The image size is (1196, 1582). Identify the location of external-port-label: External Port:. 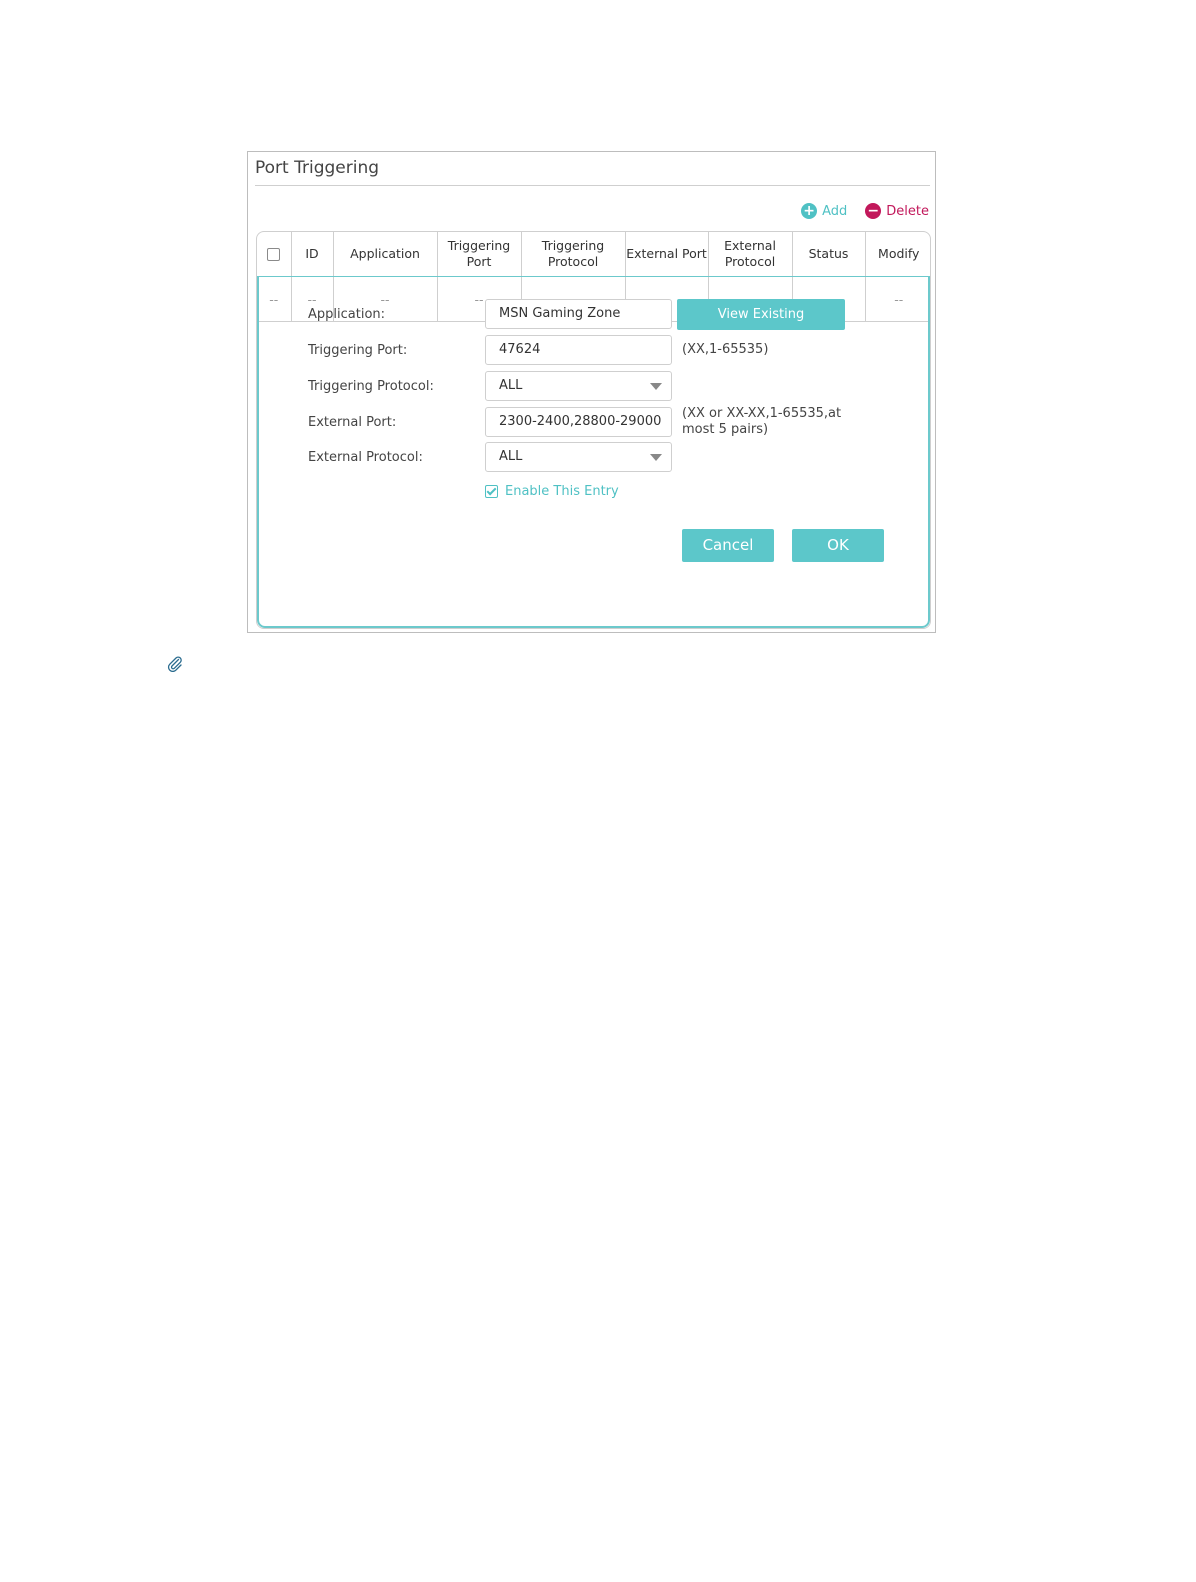
(352, 422).